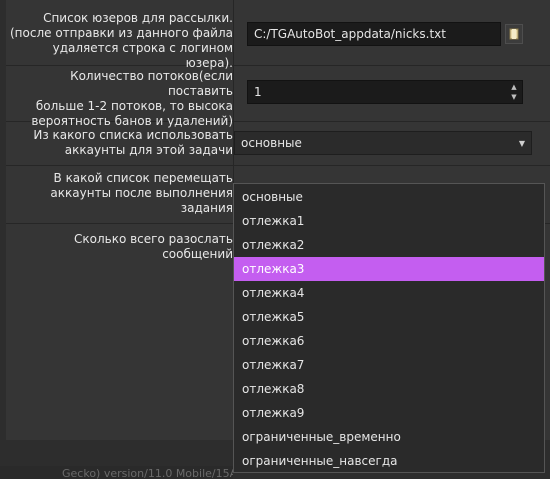  What do you see at coordinates (385, 92) in the screenshot?
I see `threads-spinbox: 1` at bounding box center [385, 92].